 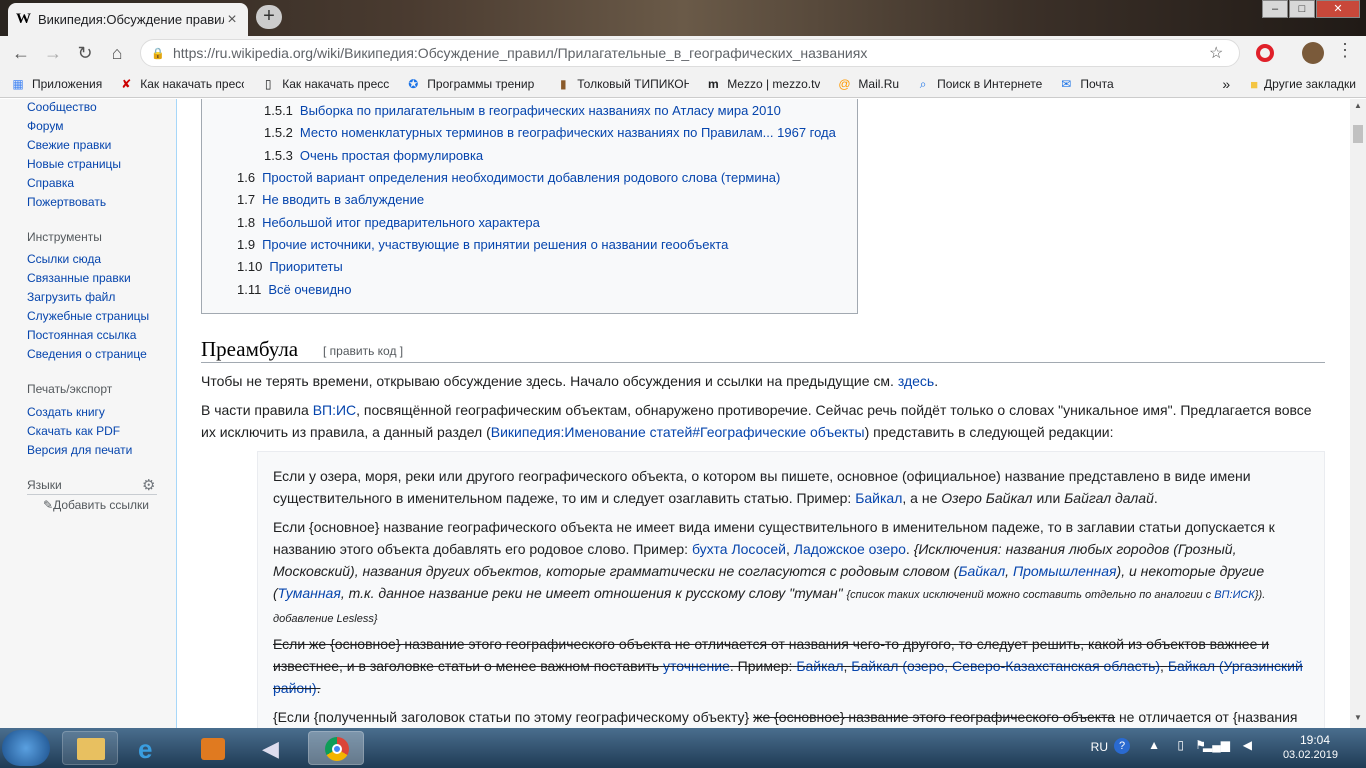 I want to click on bookmark-apps: ▦ Приложения, so click(x=56, y=84).